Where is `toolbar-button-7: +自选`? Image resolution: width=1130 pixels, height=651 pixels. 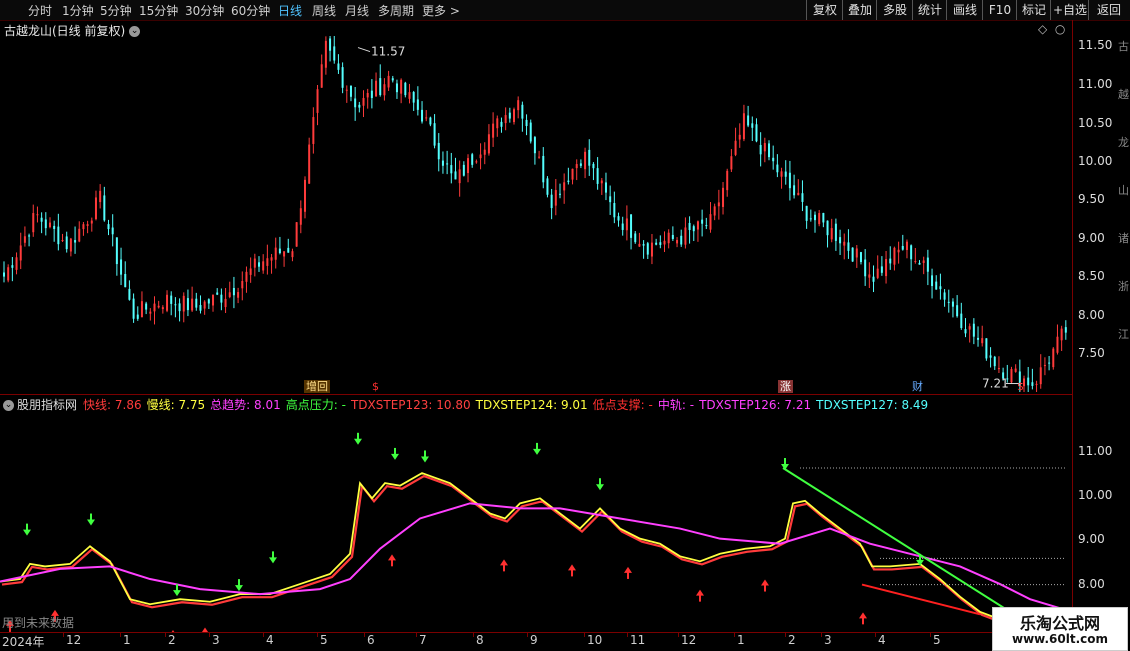
toolbar-button-7: +自选 is located at coordinates (1069, 10).